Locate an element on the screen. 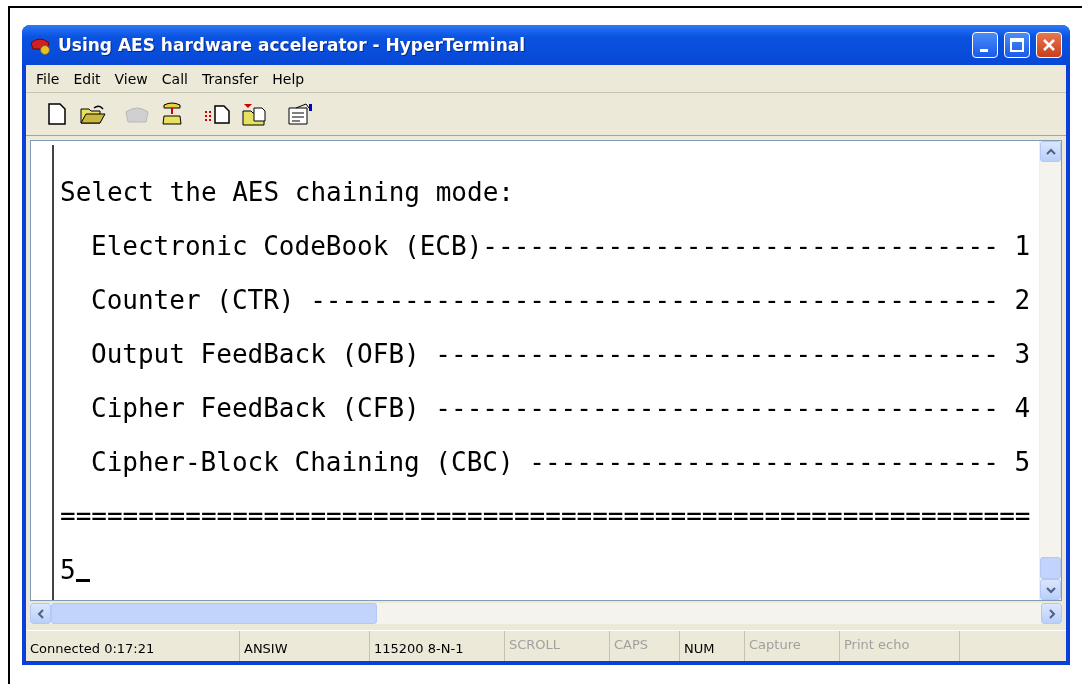 Image resolution: width=1082 pixels, height=684 pixels. status-pane: ANSIW is located at coordinates (305, 646).